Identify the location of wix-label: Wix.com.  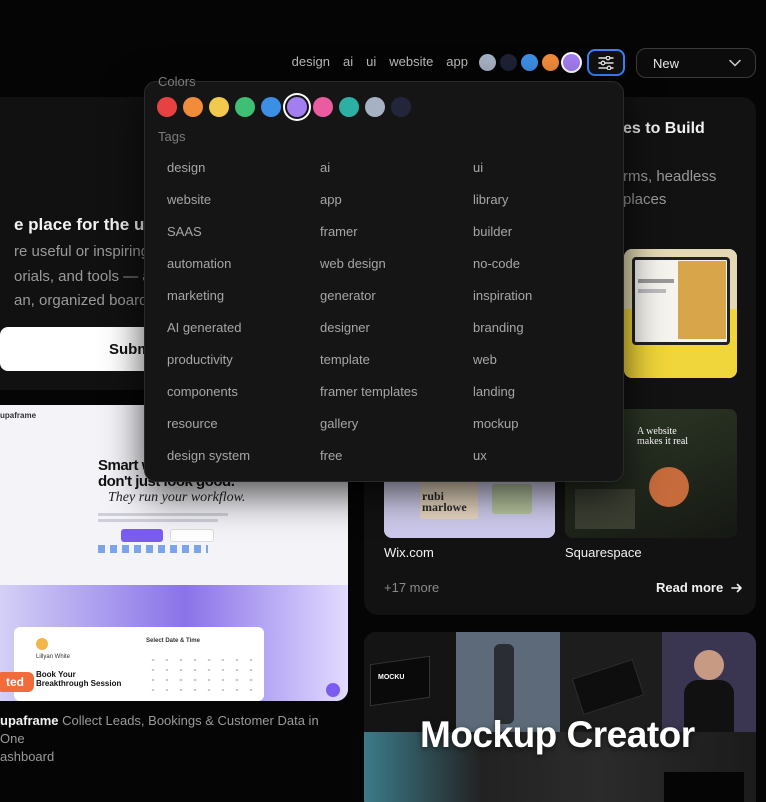
(409, 552).